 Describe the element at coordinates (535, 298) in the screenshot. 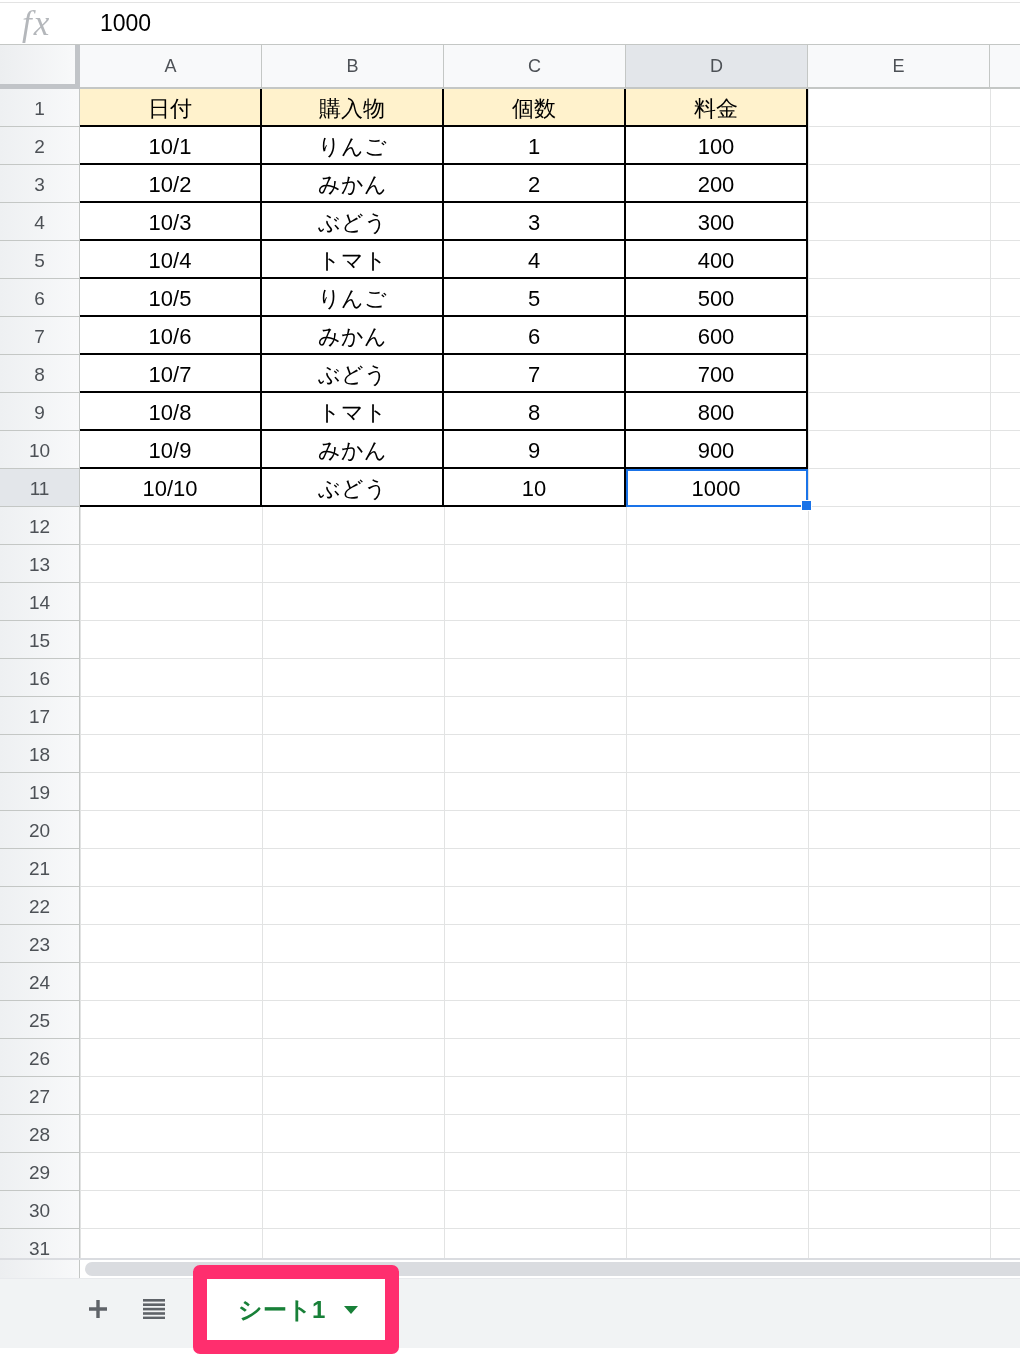

I see `spreadsheet-cell: 5` at that location.